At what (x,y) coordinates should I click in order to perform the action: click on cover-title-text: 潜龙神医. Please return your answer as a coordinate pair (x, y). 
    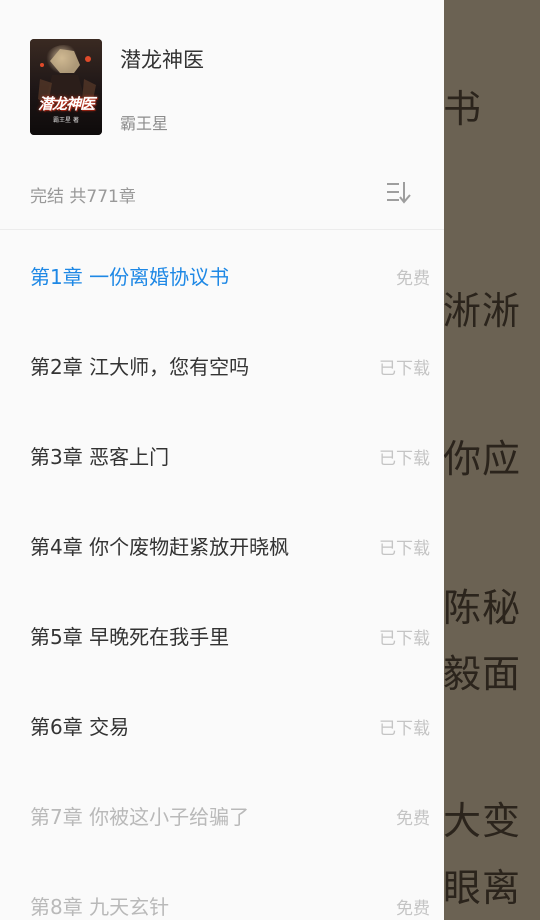
    Looking at the image, I should click on (66, 104).